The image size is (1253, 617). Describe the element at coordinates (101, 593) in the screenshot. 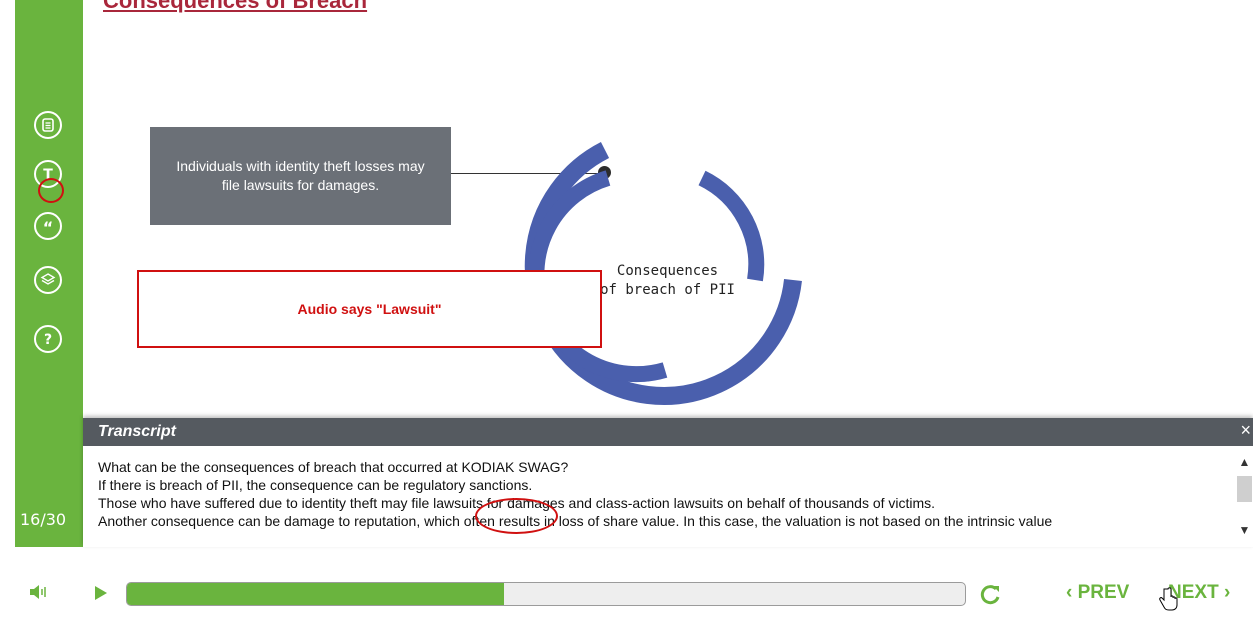

I see `play-icon` at that location.